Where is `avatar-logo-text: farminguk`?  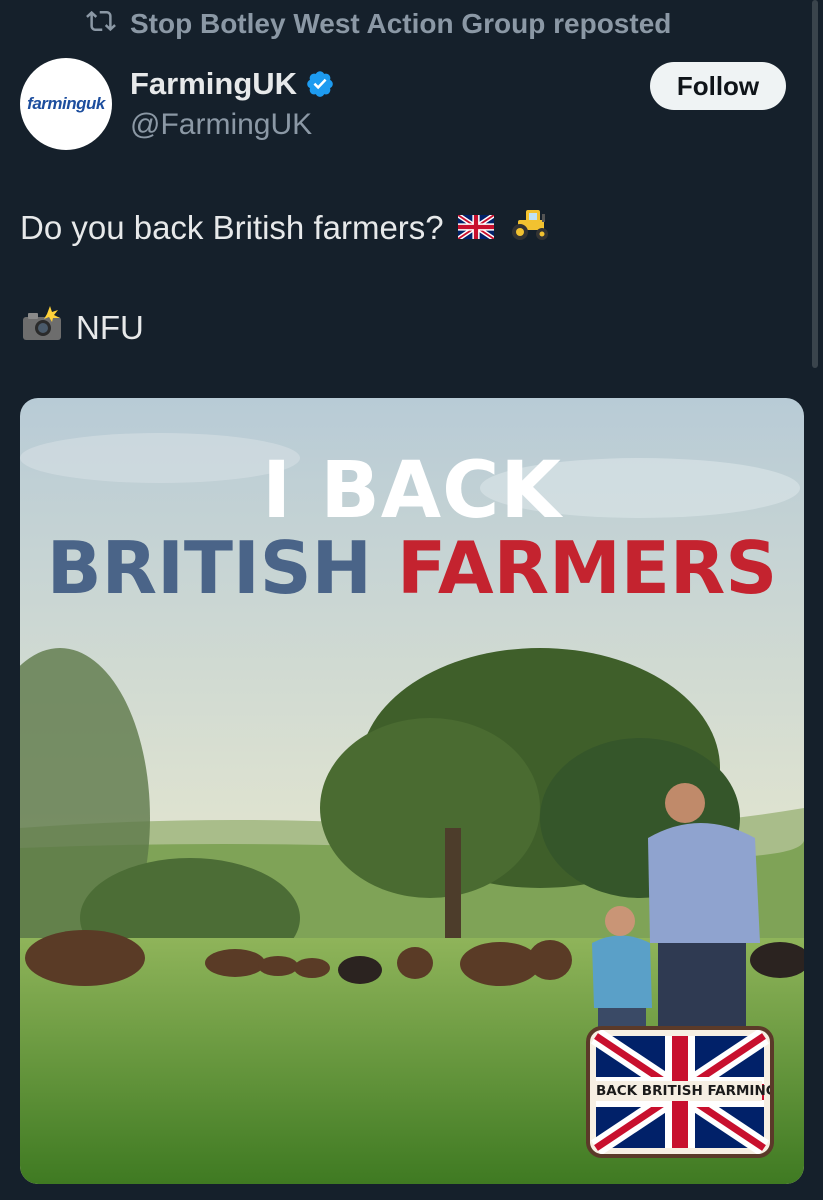
avatar-logo-text: farminguk is located at coordinates (66, 103).